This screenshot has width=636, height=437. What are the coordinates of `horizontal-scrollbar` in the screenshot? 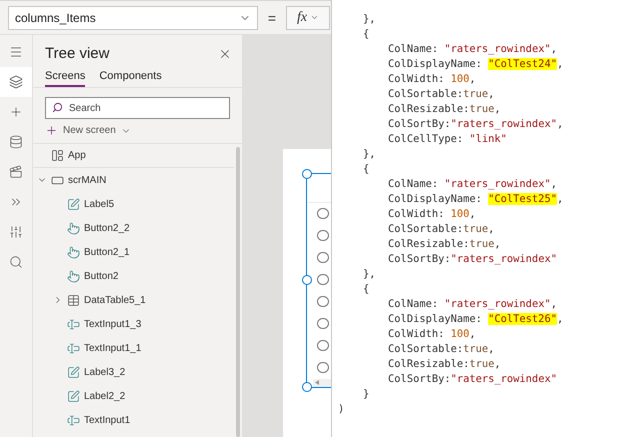 It's located at (322, 382).